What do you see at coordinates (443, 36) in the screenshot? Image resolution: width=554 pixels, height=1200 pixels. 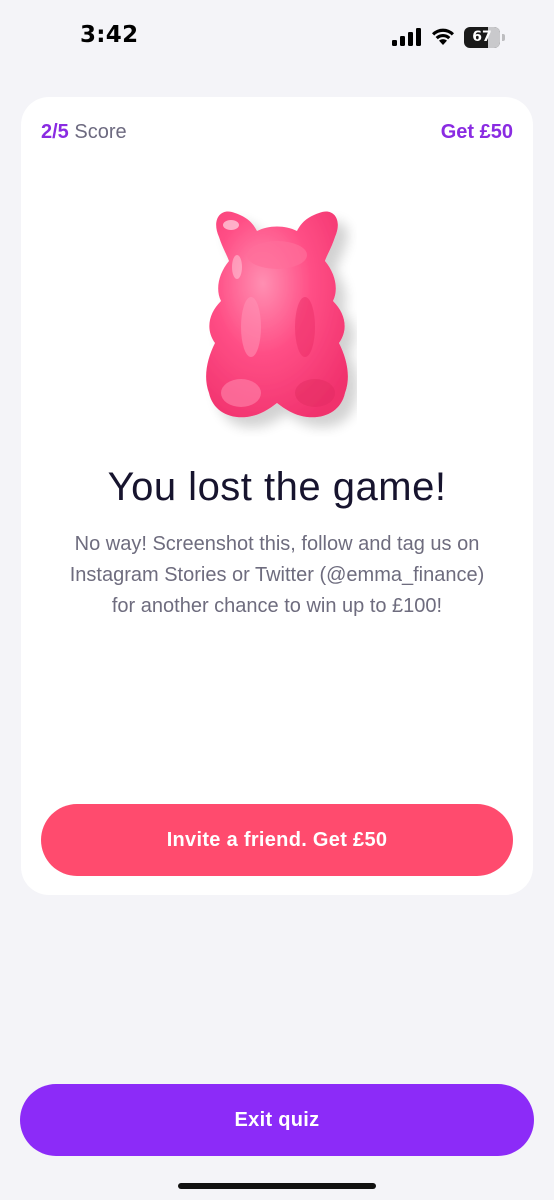 I see `wifi-icon` at bounding box center [443, 36].